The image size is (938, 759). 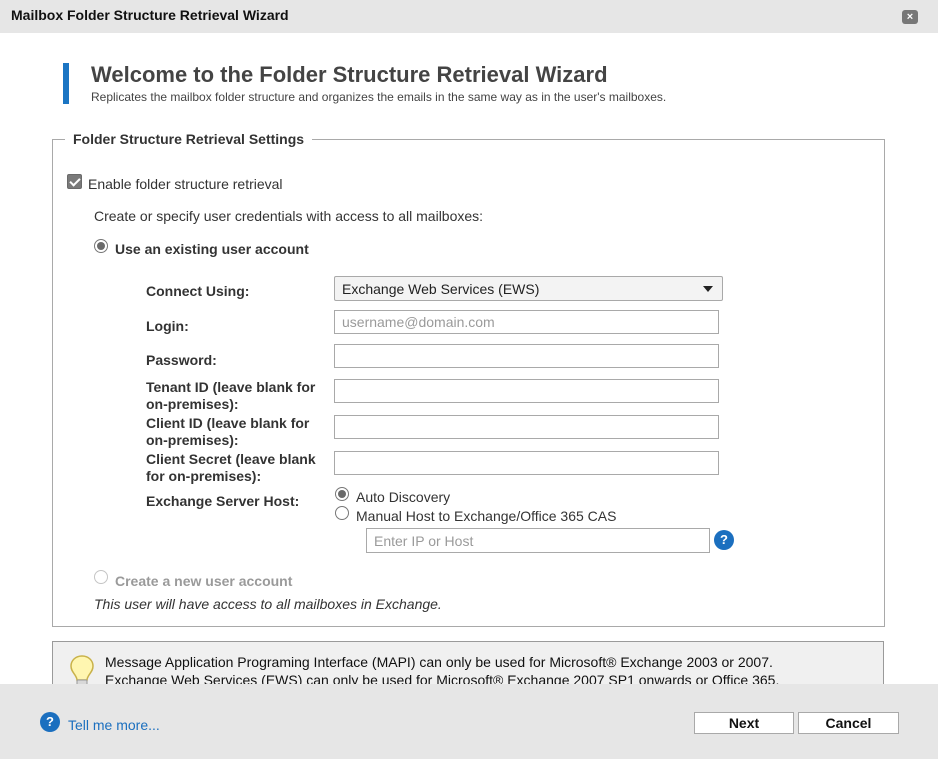 What do you see at coordinates (101, 246) in the screenshot?
I see `existing-account-radio` at bounding box center [101, 246].